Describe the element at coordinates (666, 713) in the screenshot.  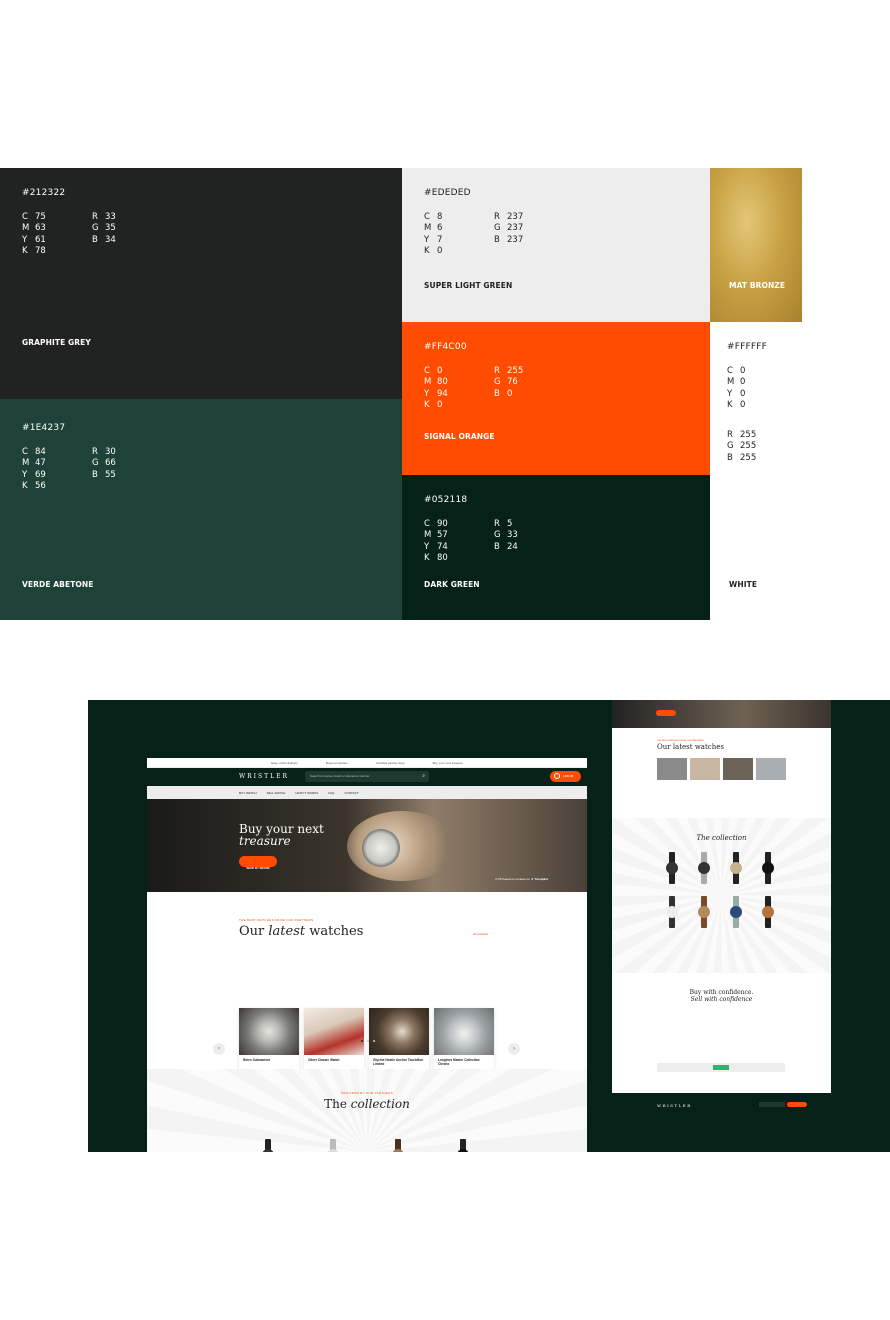
I see `overview-hero-button` at that location.